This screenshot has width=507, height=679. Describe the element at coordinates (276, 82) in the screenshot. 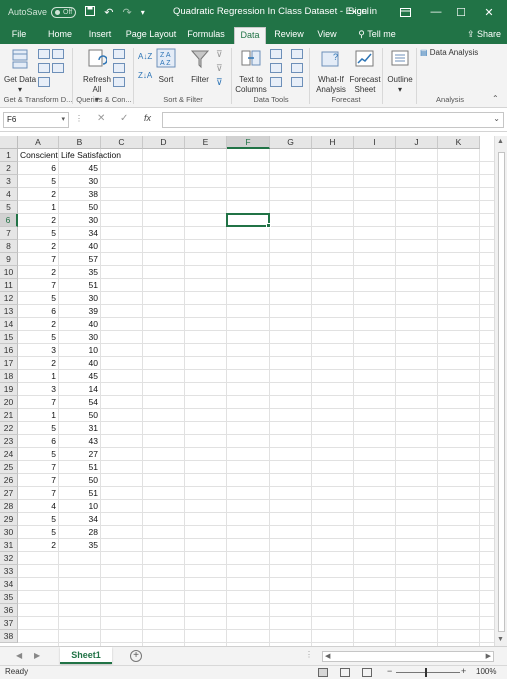

I see `data-validation-icon` at that location.